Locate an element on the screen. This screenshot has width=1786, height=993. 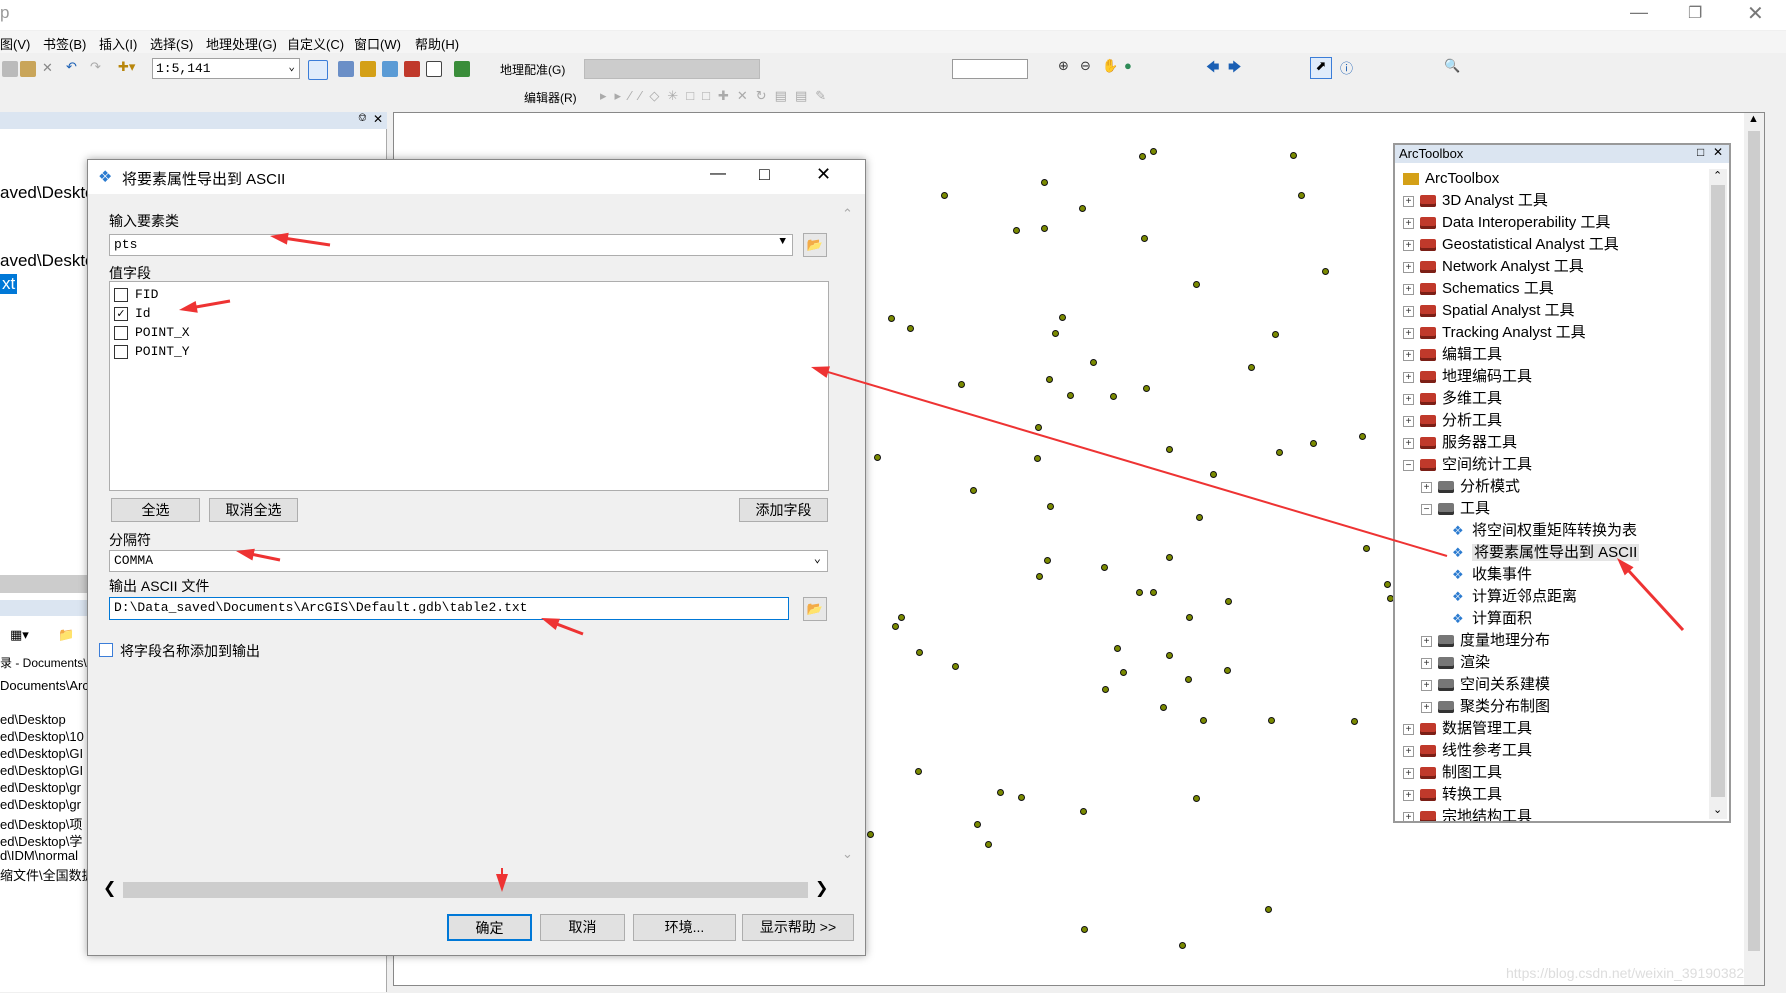
tree-item: + 宗地结构工具 is located at coordinates (1467, 814).